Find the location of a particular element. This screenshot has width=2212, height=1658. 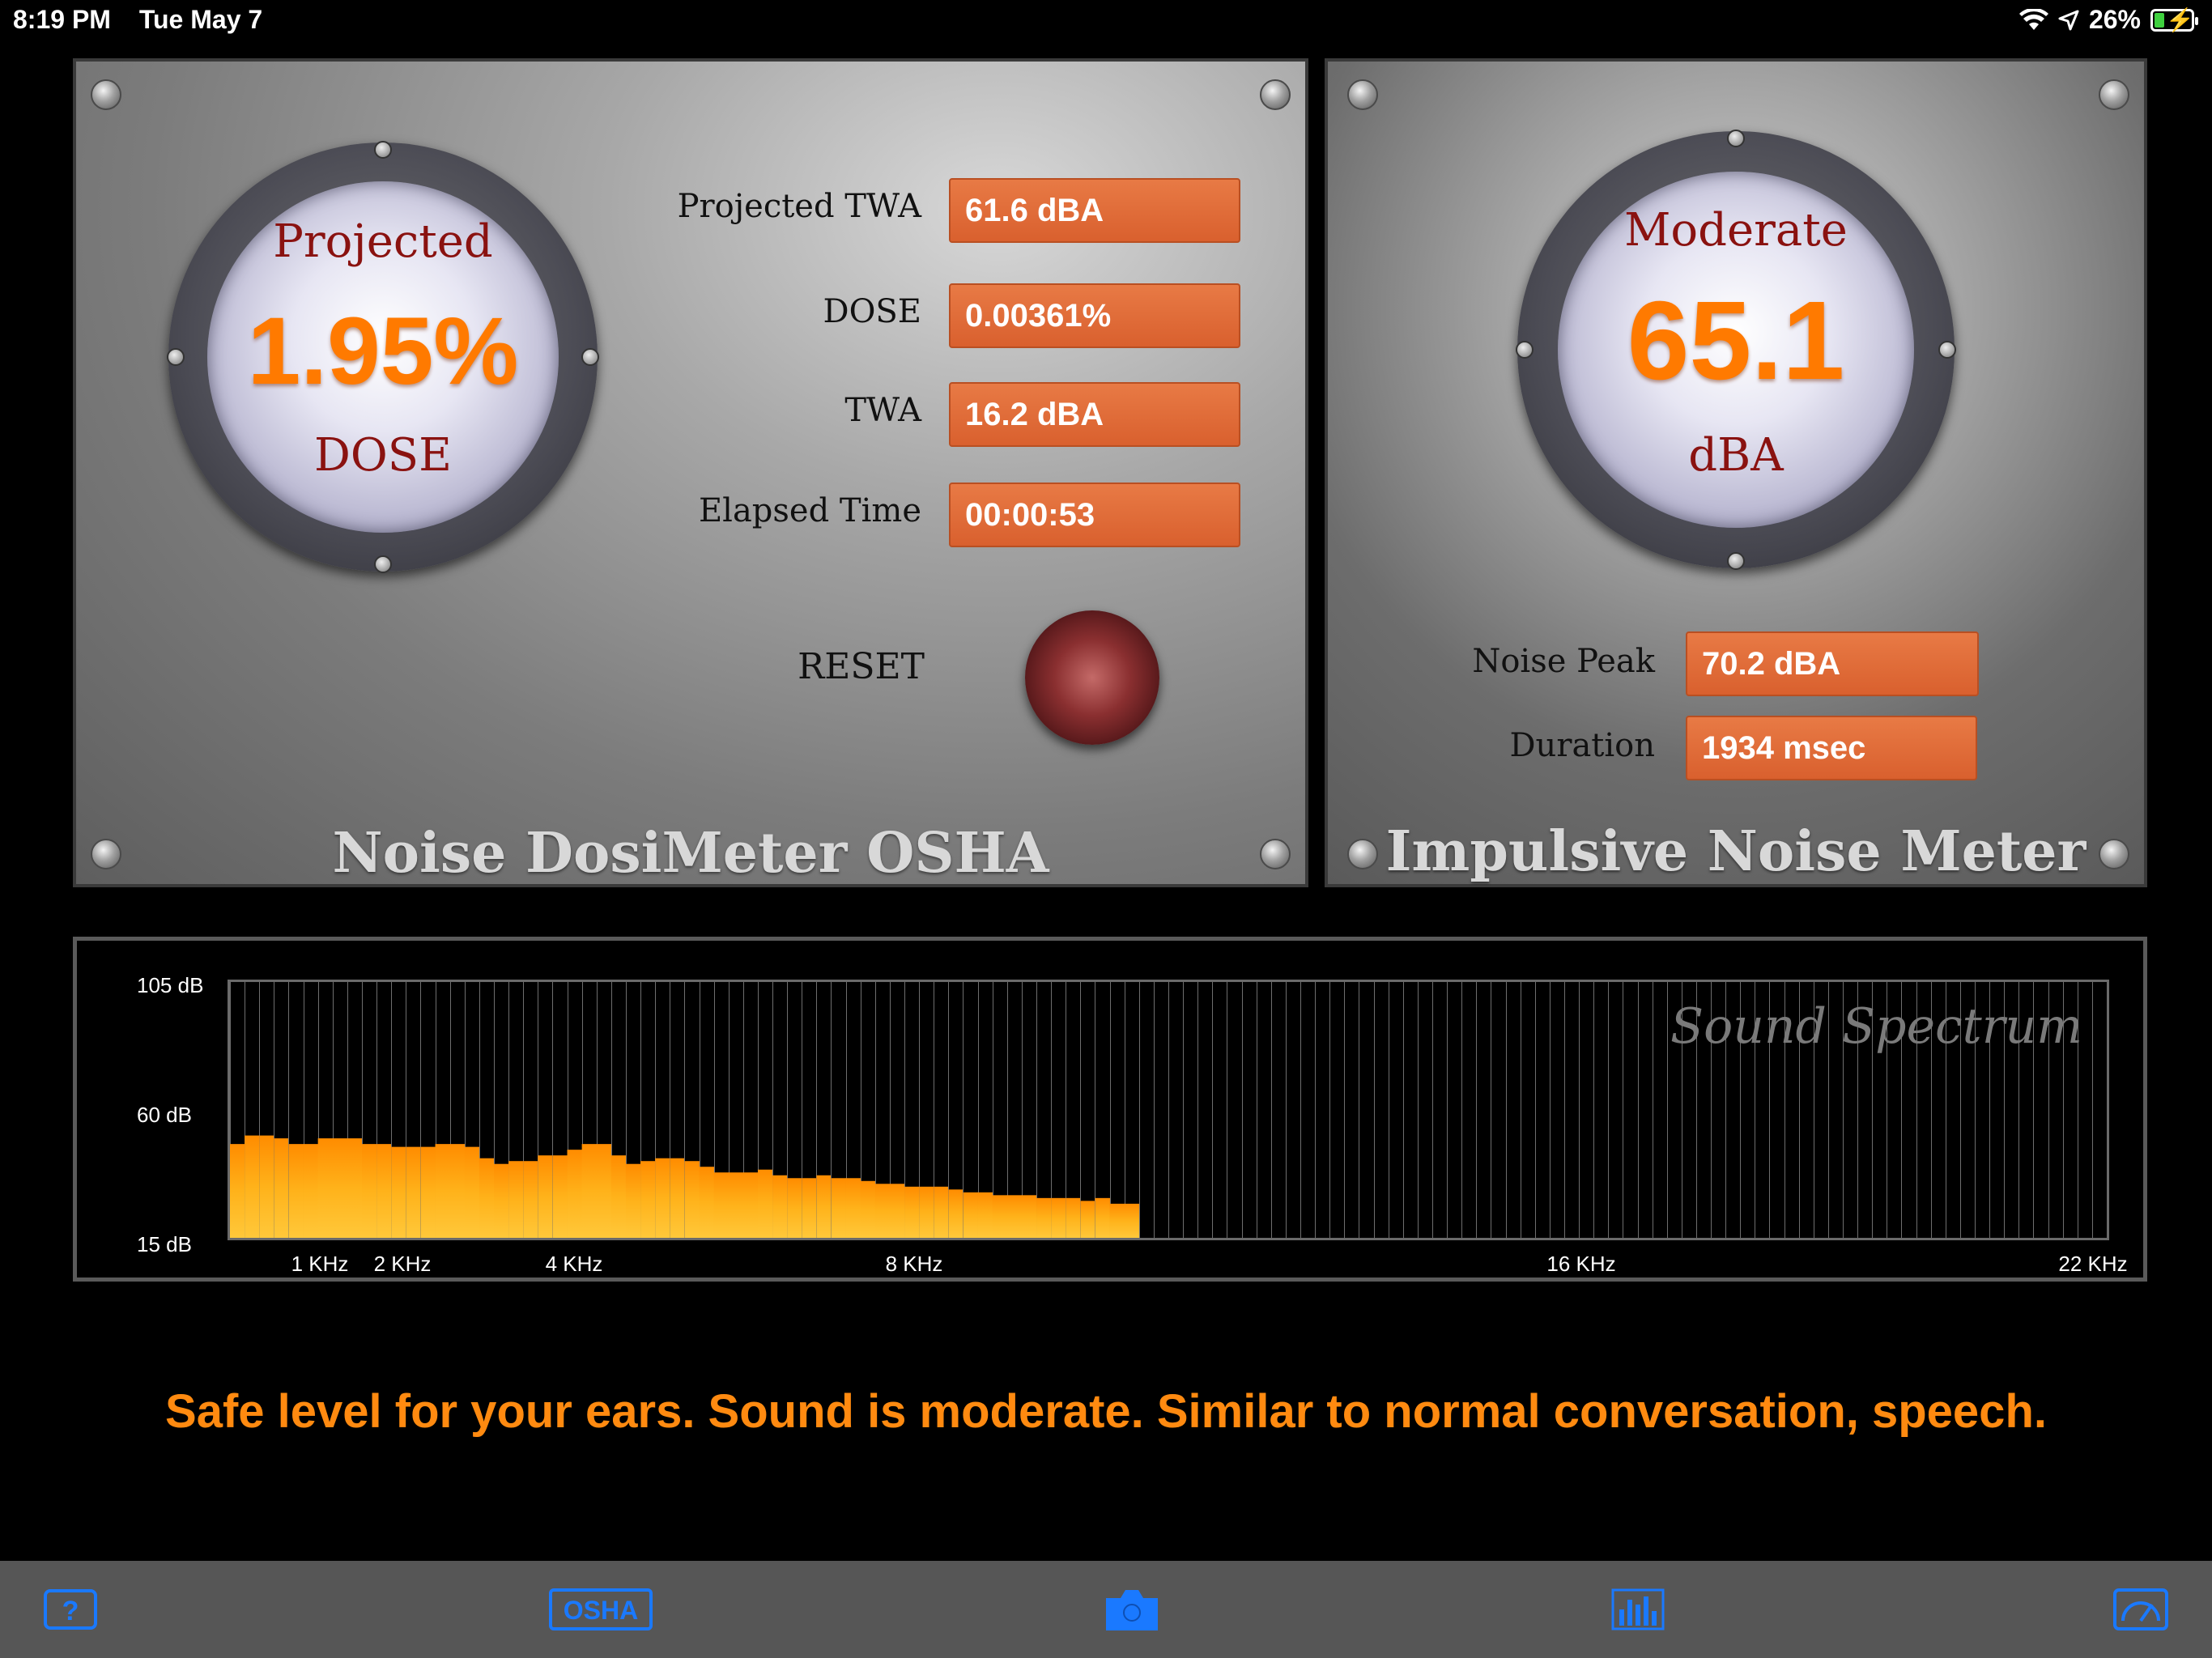

y-label-top: 105 dB is located at coordinates (170, 985).